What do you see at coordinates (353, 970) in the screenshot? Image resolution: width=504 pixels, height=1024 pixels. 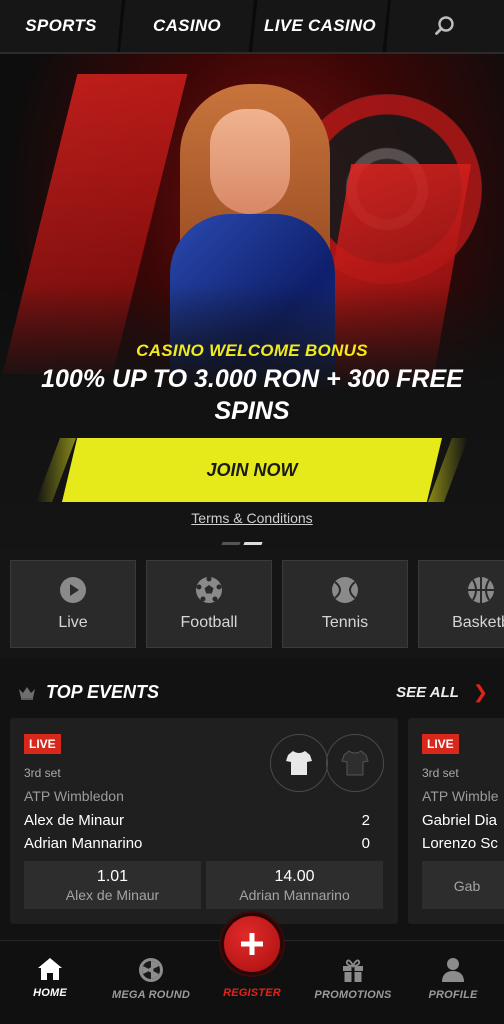 I see `gift-icon` at bounding box center [353, 970].